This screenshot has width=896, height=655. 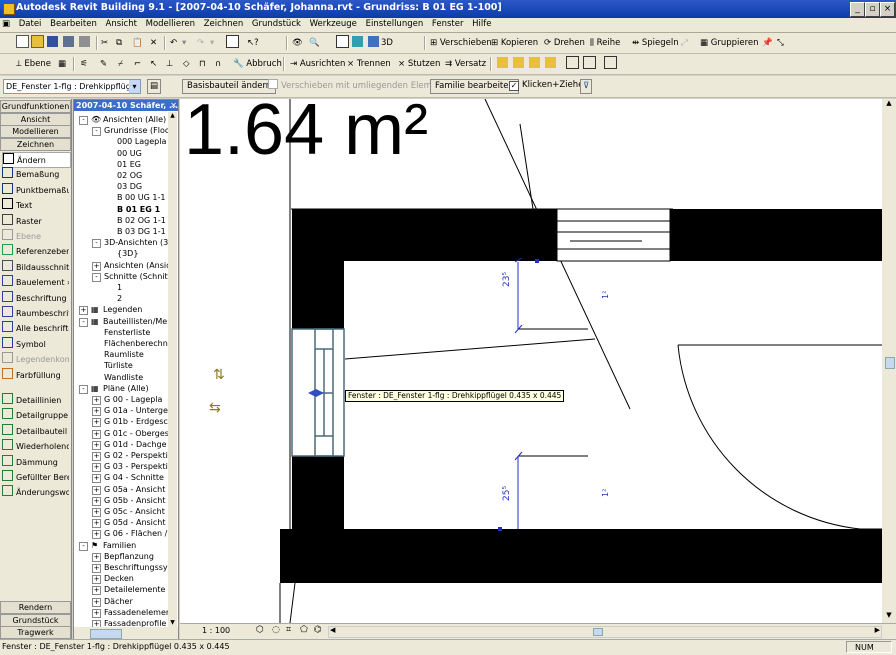 I want to click on menu-einstellungen: Einstellungen, so click(x=395, y=24).